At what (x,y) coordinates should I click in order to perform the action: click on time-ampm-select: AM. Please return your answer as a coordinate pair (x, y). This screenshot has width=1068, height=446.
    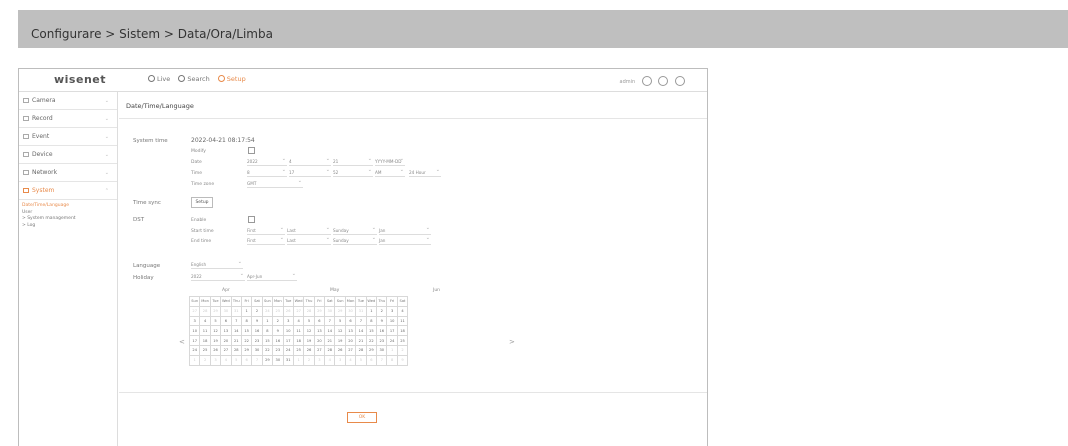
    Looking at the image, I should click on (390, 171).